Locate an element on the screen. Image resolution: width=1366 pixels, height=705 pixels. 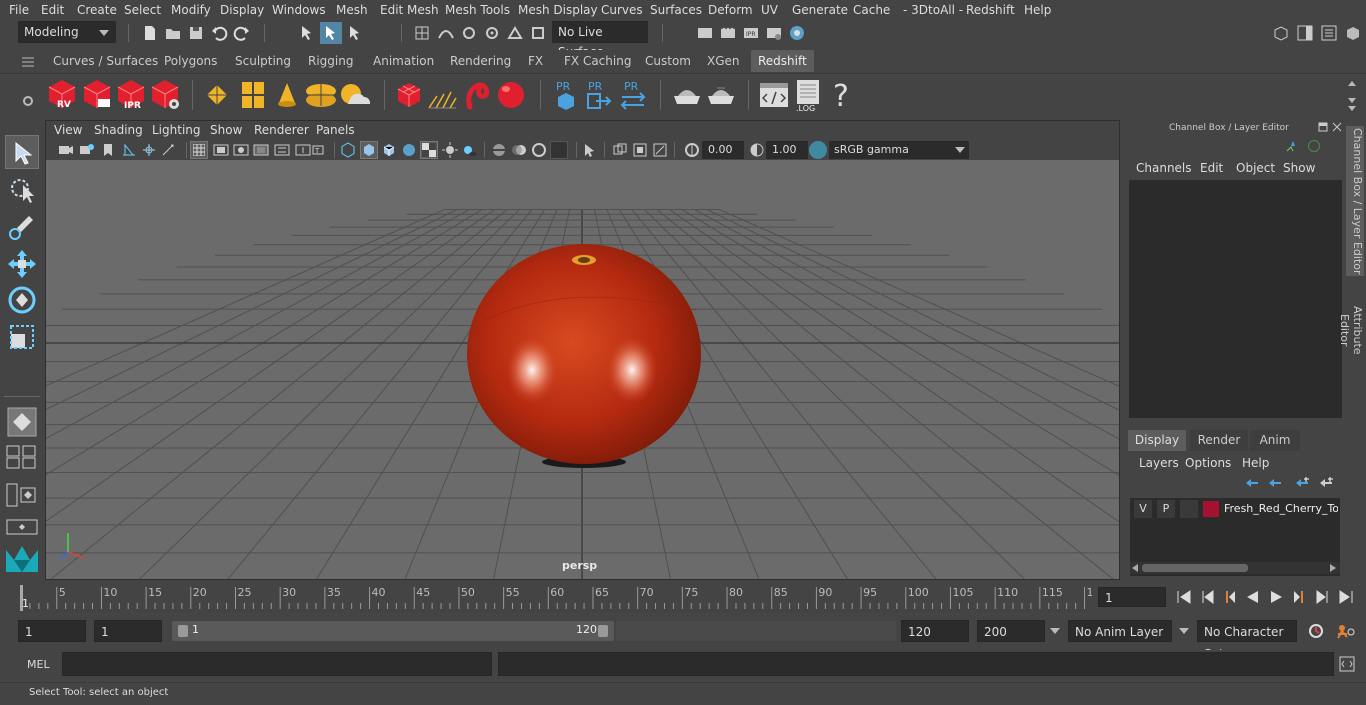
viewport-menu-view: View is located at coordinates (68, 130).